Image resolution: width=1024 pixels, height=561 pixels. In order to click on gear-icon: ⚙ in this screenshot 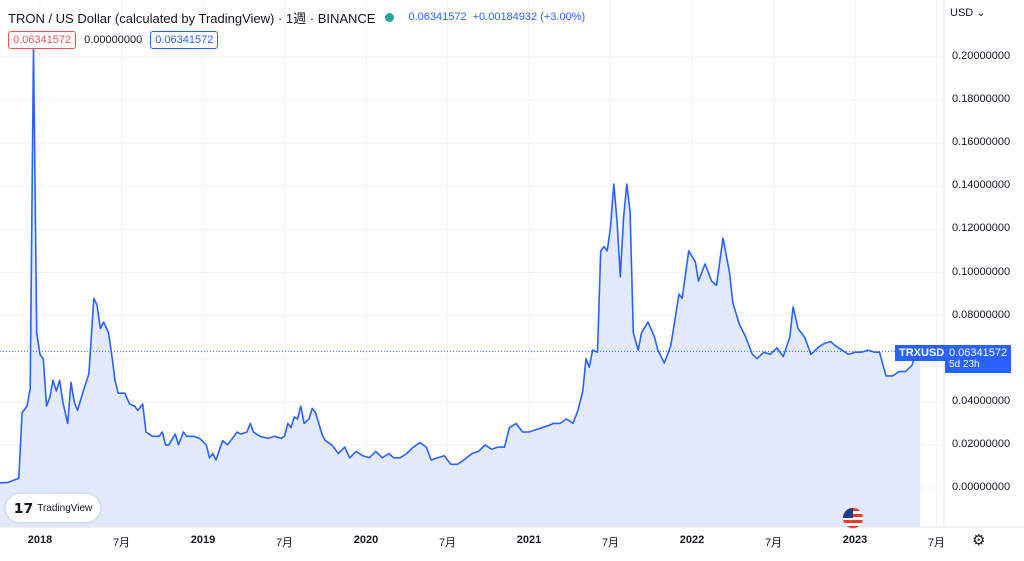, I will do `click(978, 540)`.